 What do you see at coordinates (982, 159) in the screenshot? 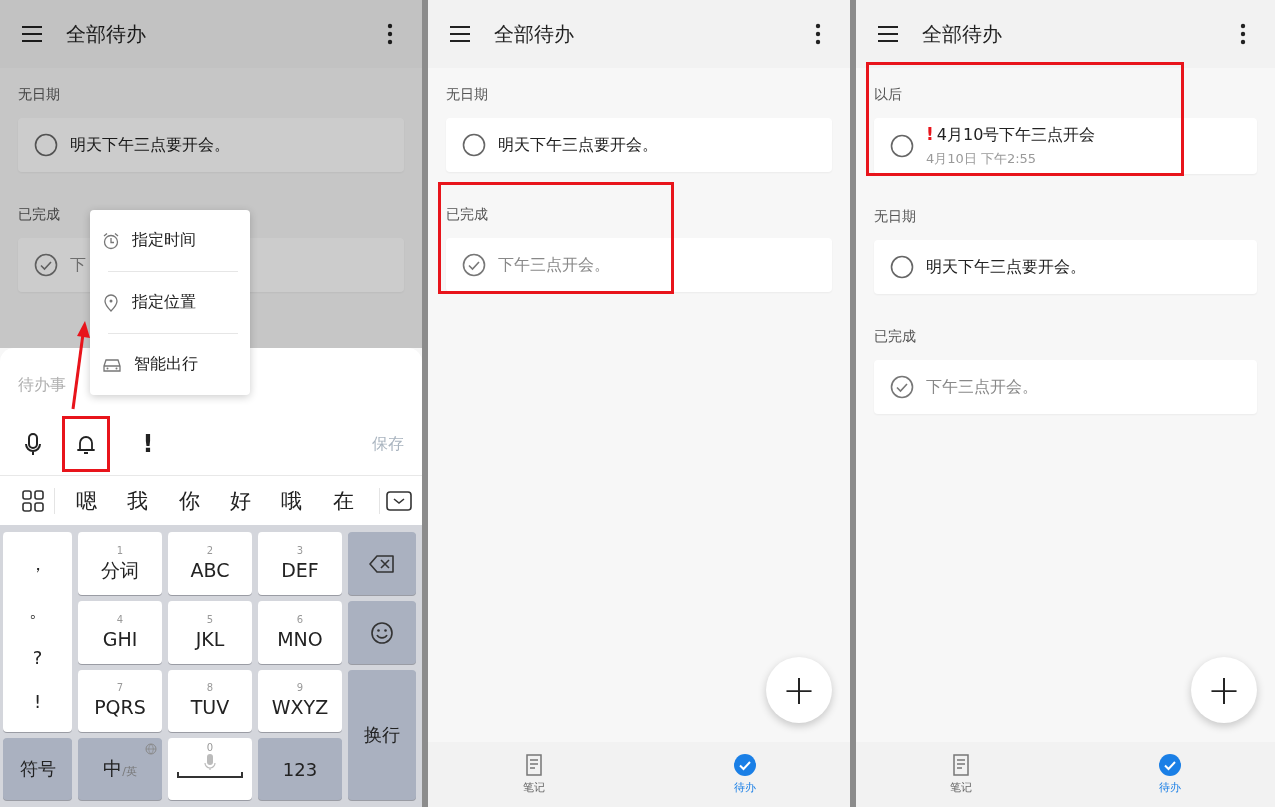
I see `due-date: 4月10日 下午2:55` at bounding box center [982, 159].